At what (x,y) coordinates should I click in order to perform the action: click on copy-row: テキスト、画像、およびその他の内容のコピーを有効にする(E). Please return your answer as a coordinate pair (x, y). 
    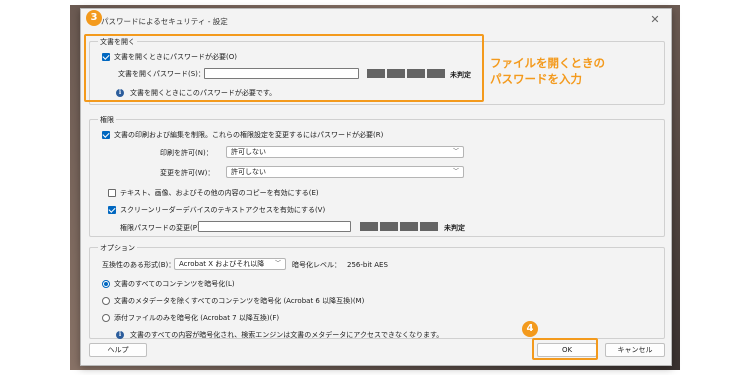
    Looking at the image, I should click on (213, 193).